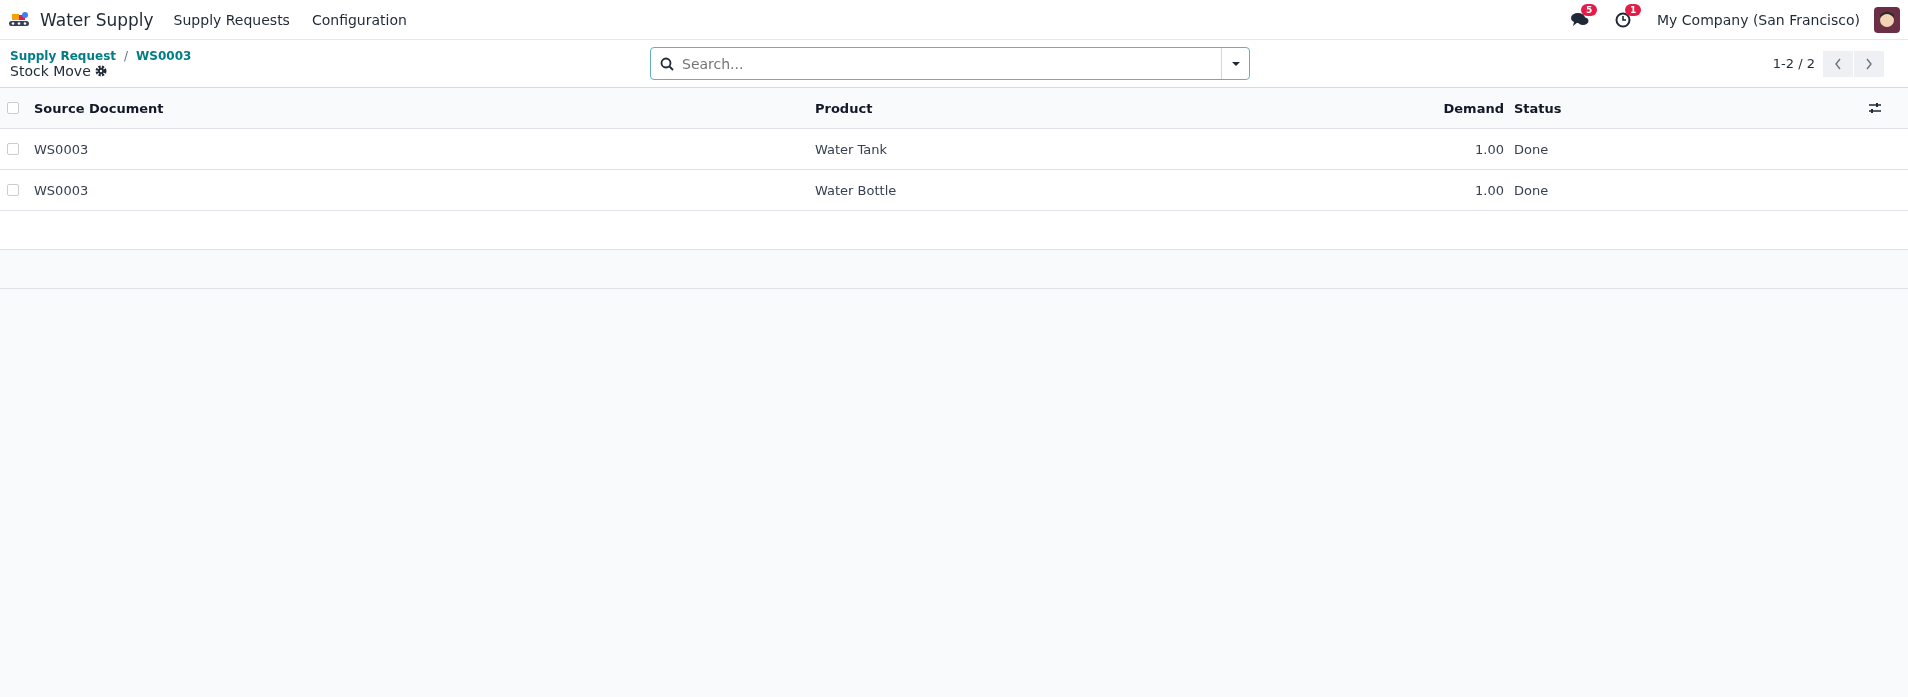  Describe the element at coordinates (856, 190) in the screenshot. I see `table-cell-text: Water Bottle` at that location.